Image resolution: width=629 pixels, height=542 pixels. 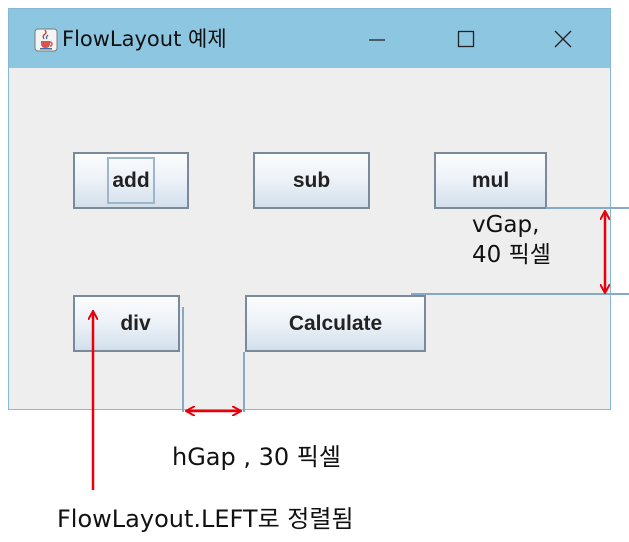 What do you see at coordinates (511, 255) in the screenshot?
I see `vgap-label-line2: 40 픽셀` at bounding box center [511, 255].